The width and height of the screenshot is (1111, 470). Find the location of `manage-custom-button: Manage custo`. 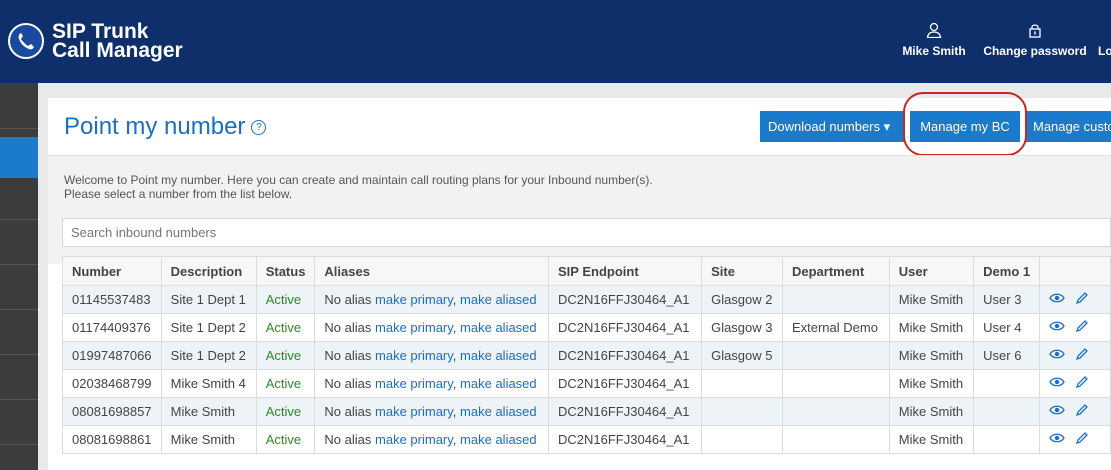

manage-custom-button: Manage custo is located at coordinates (1068, 126).